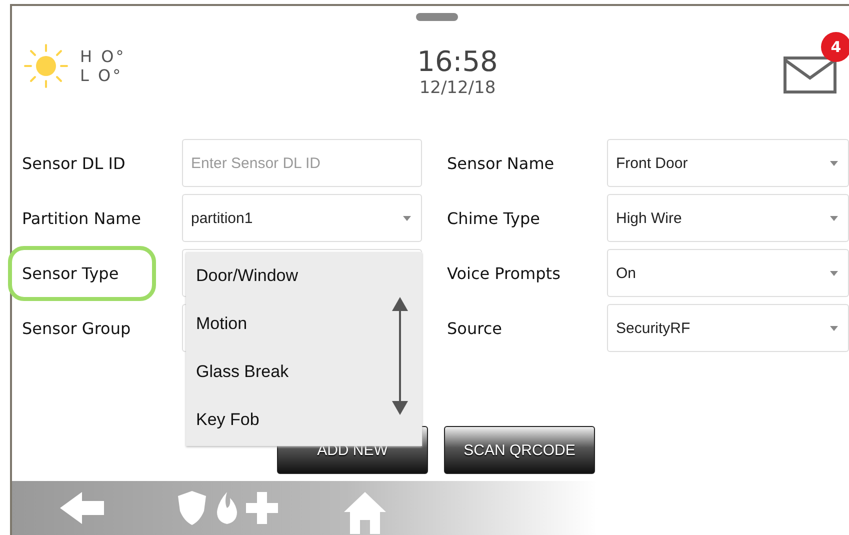  I want to click on shield-icon, so click(192, 508).